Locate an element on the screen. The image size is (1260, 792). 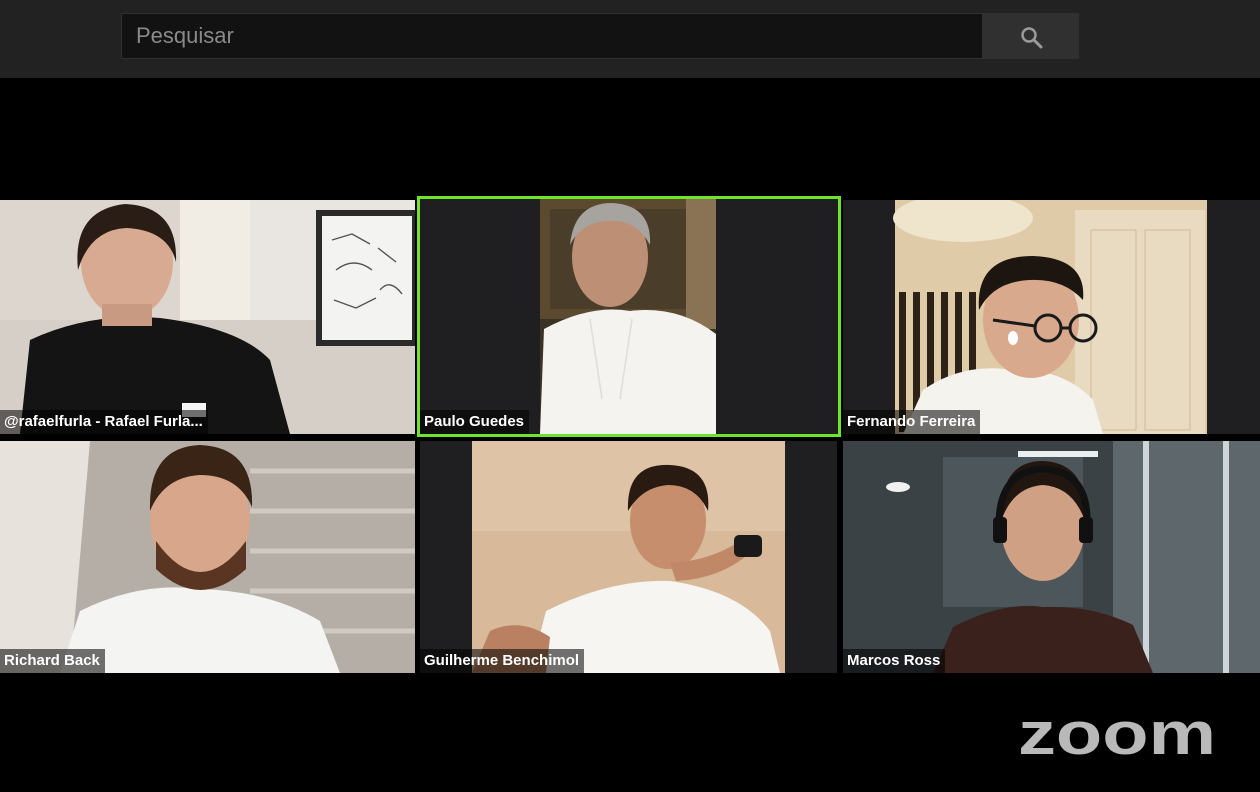
participant-name-label: Marcos Ross is located at coordinates (894, 661).